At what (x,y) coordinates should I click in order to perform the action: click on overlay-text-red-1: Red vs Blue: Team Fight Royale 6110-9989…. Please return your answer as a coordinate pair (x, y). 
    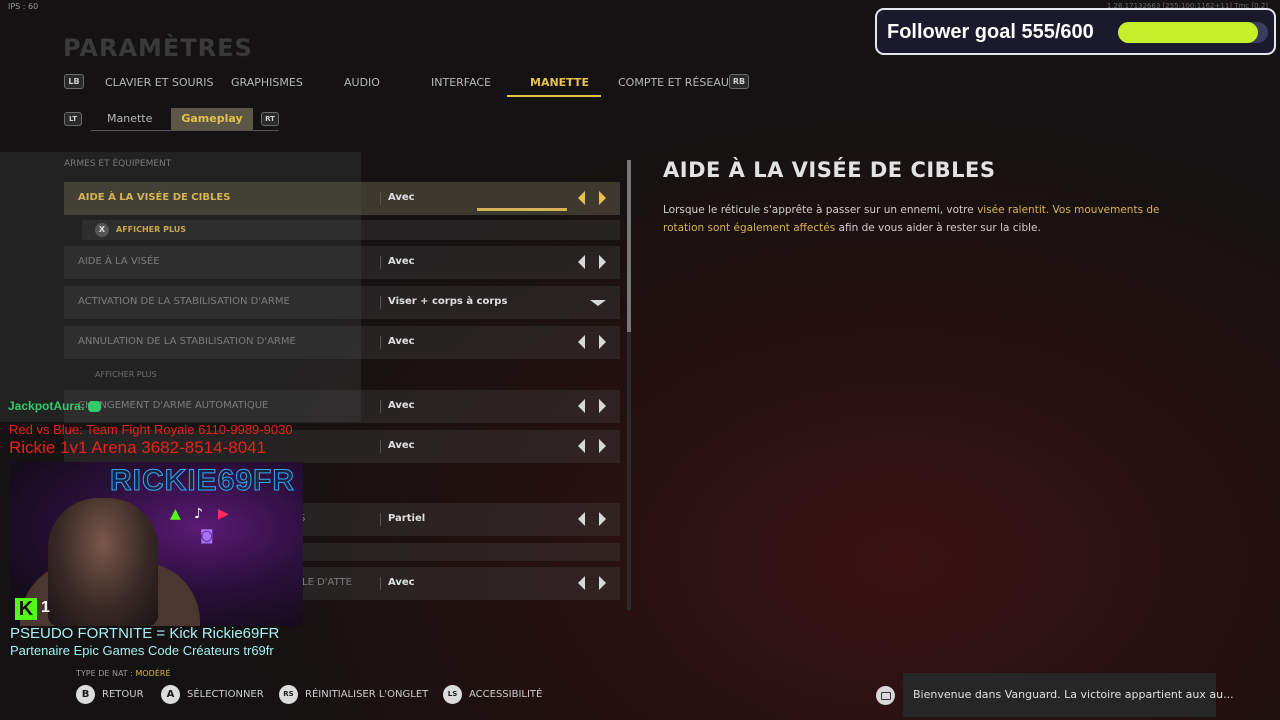
    Looking at the image, I should click on (151, 429).